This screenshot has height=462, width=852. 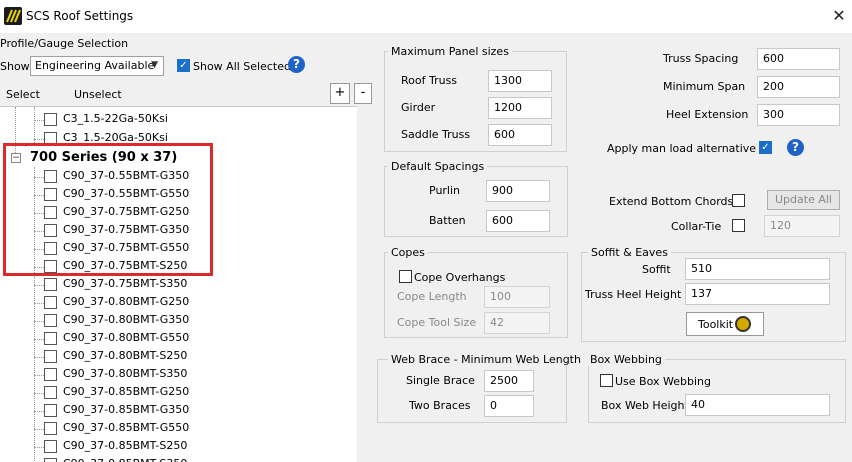 What do you see at coordinates (108, 209) in the screenshot?
I see `highlight-box` at bounding box center [108, 209].